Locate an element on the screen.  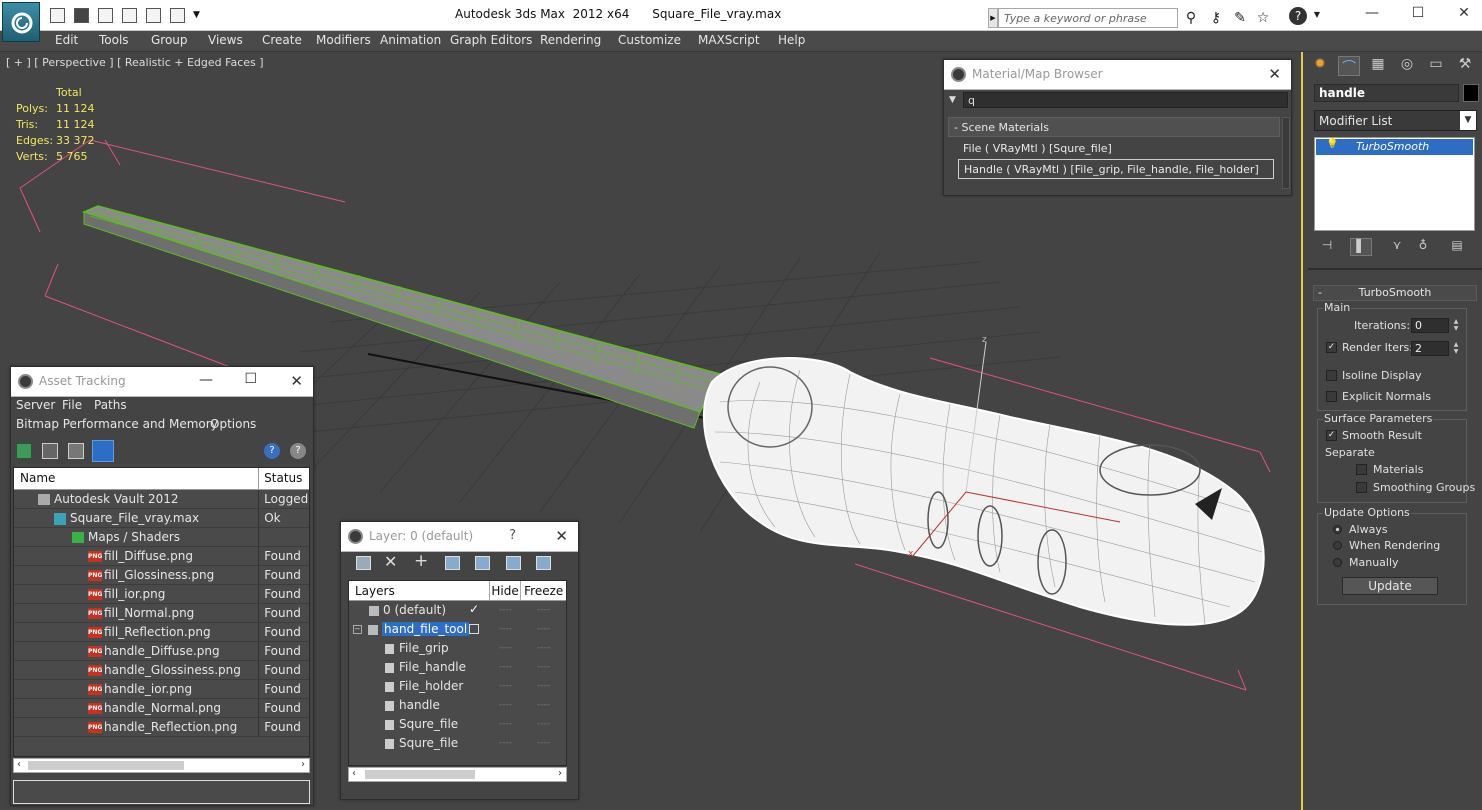
asset-menu-server: Server is located at coordinates (35, 405).